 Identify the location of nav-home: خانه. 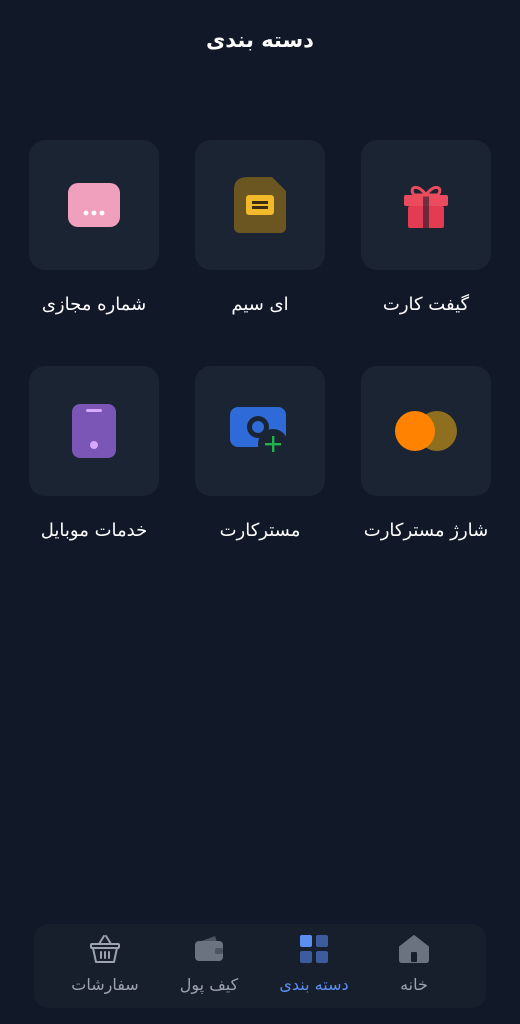
(414, 966).